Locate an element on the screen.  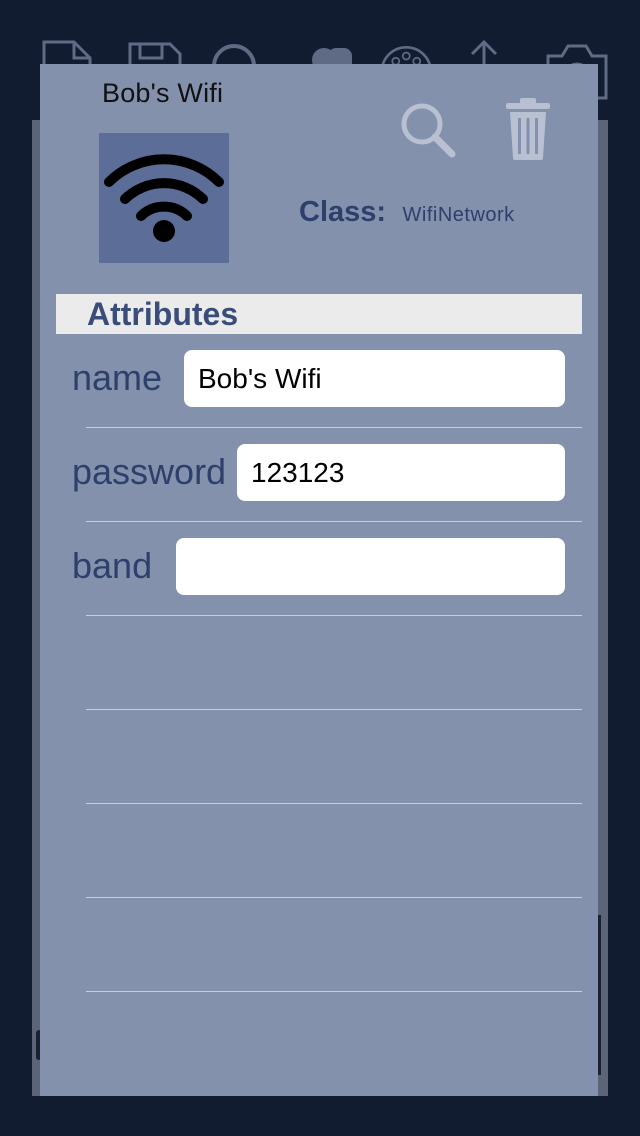
object-image is located at coordinates (164, 198).